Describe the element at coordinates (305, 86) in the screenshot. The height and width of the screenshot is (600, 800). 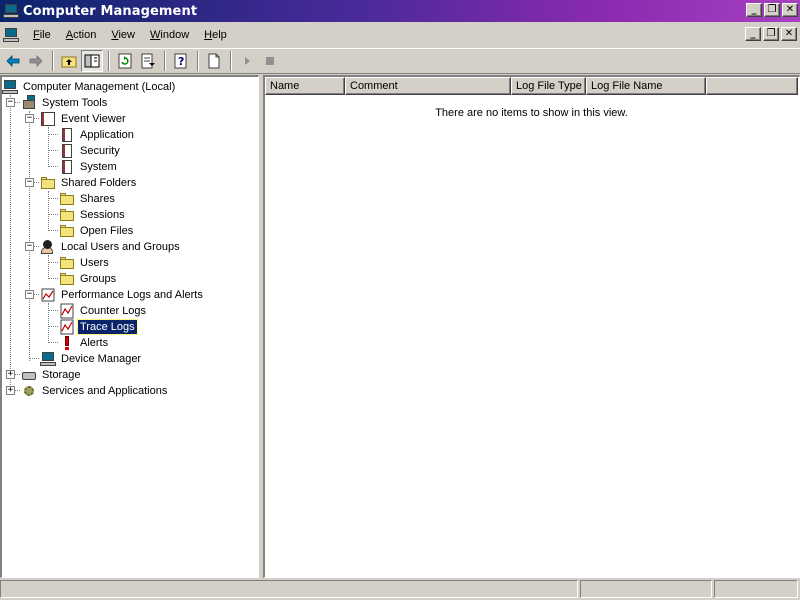
I see `column-header-name: Name` at that location.